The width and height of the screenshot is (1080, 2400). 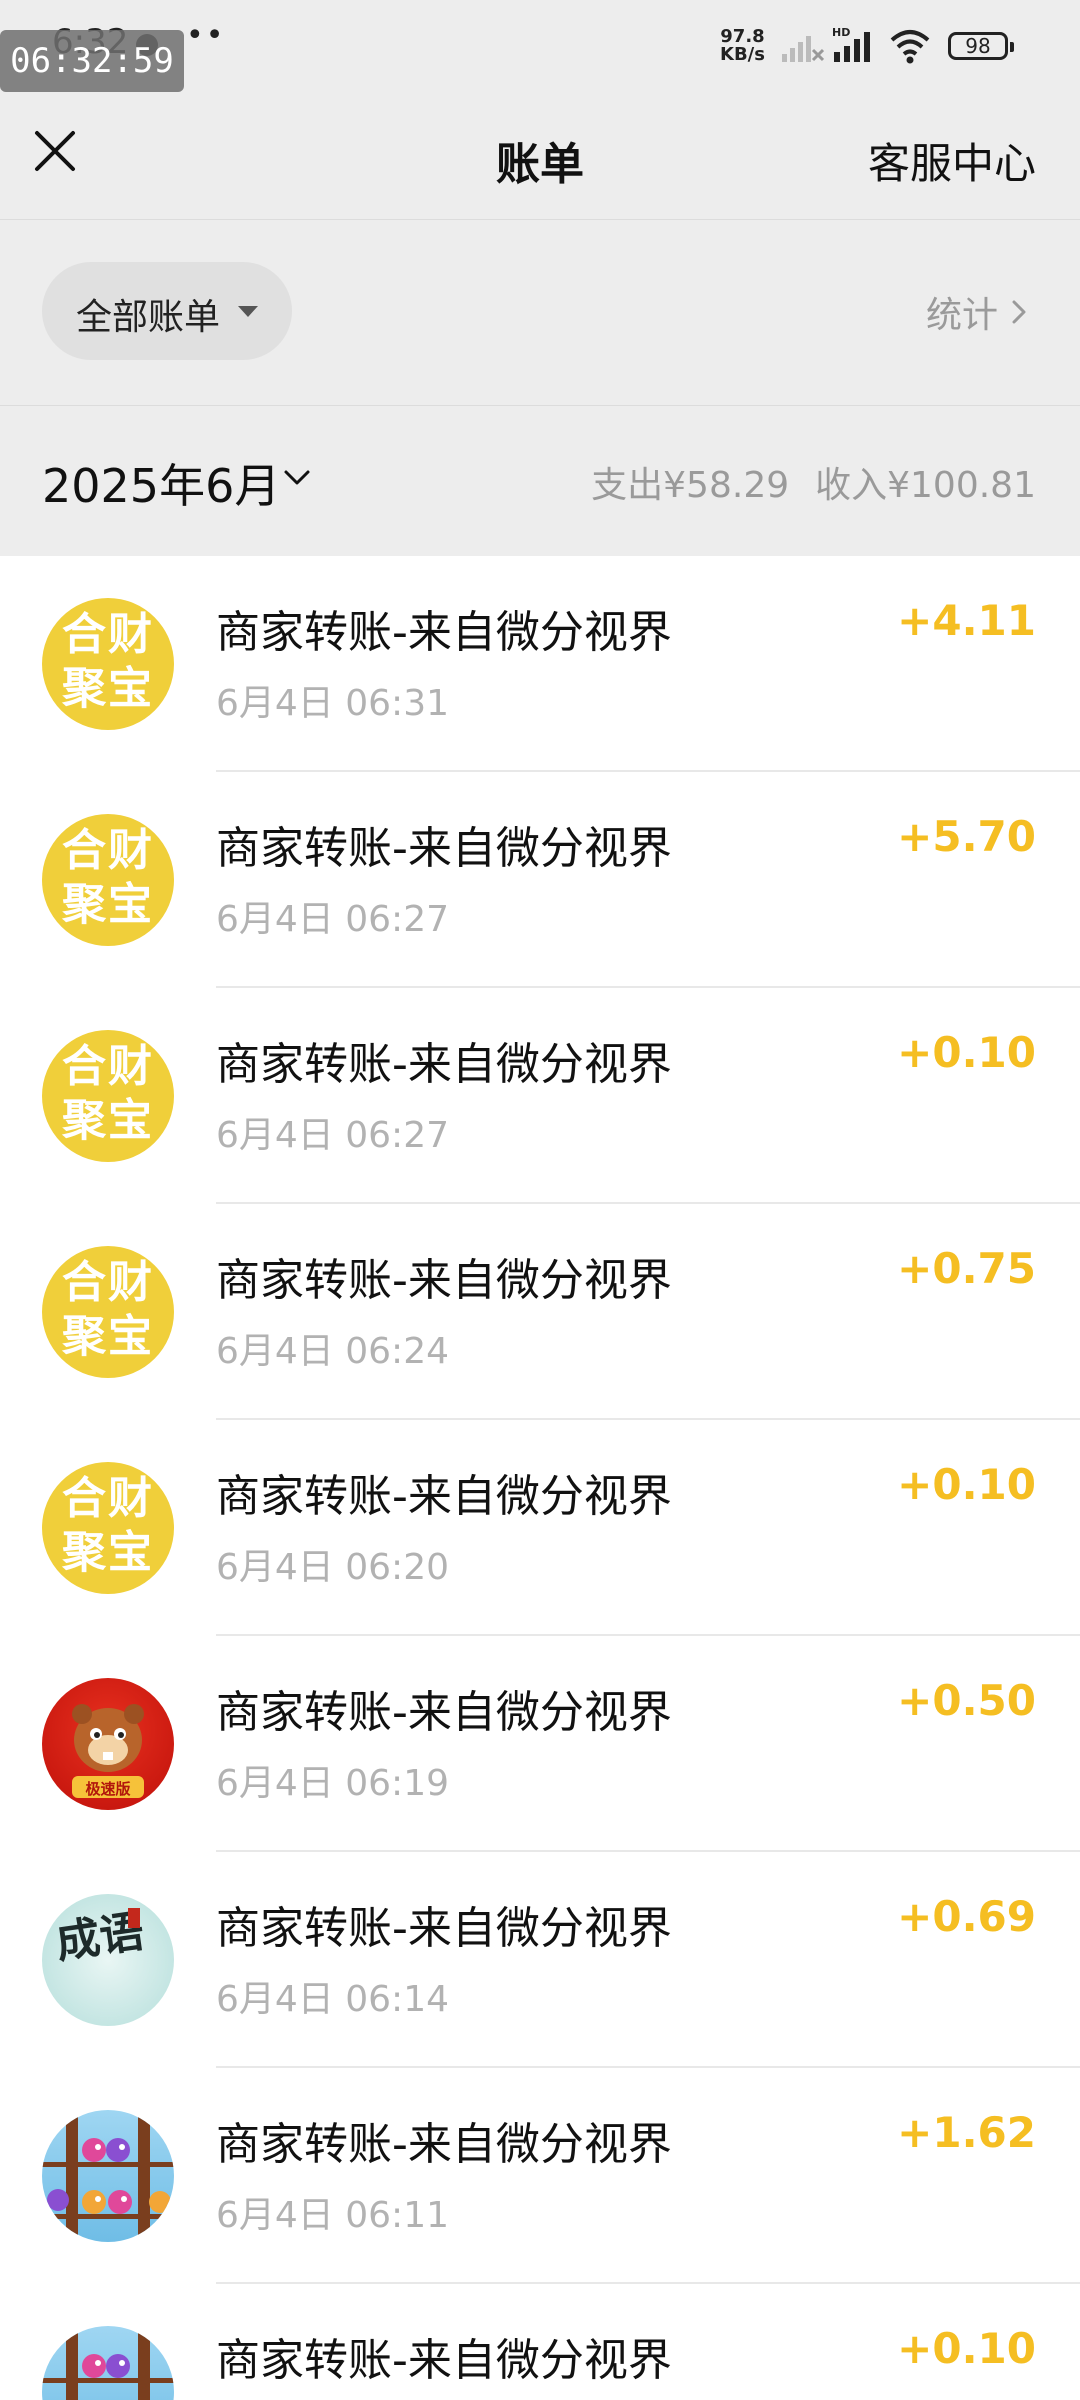 What do you see at coordinates (851, 44) in the screenshot?
I see `signal-hd-icon: HD` at bounding box center [851, 44].